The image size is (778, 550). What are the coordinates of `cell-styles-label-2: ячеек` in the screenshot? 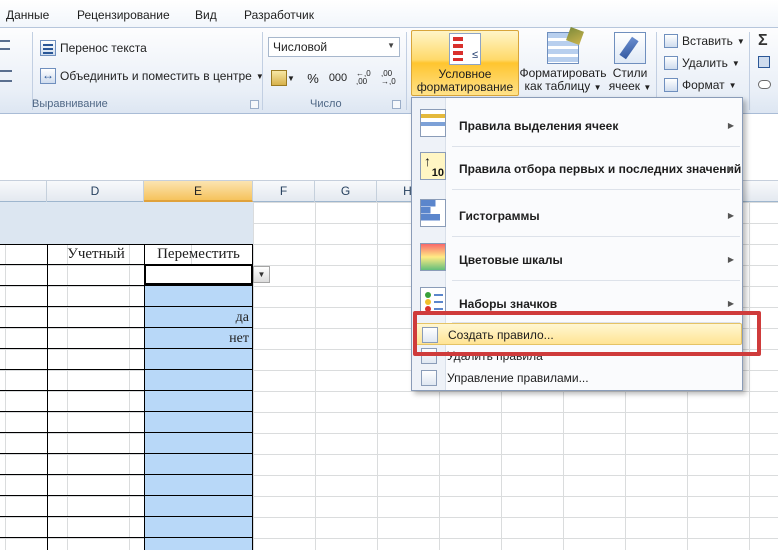 It's located at (624, 86).